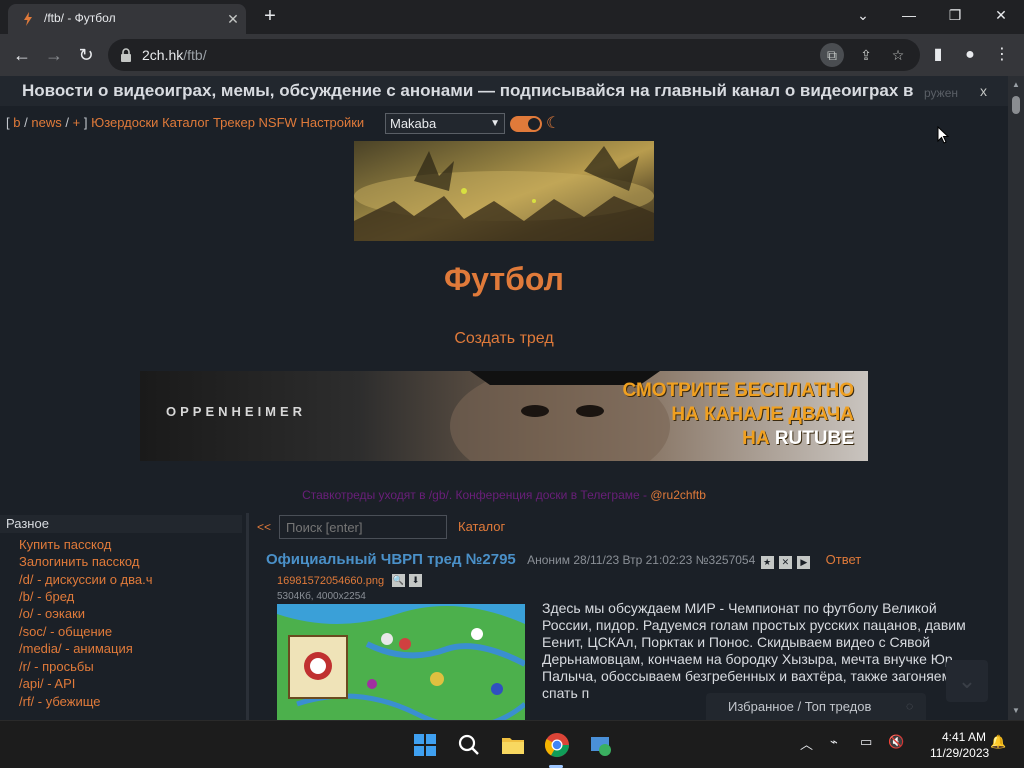 The image size is (1024, 768). I want to click on lock-icon, so click(126, 55).